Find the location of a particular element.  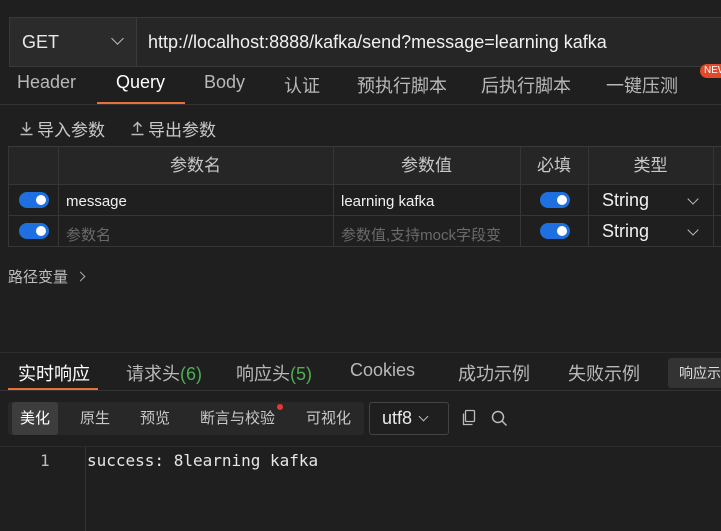

tab-cookies: Cookies is located at coordinates (382, 374).